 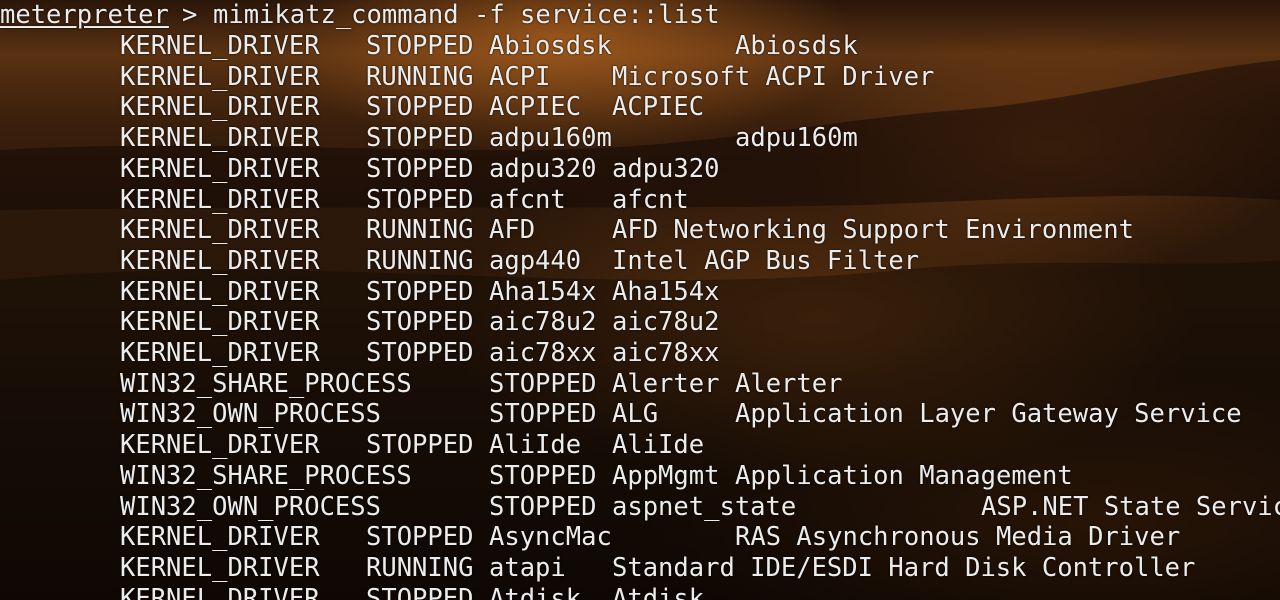 I want to click on service-name: afcnt, so click(x=527, y=199).